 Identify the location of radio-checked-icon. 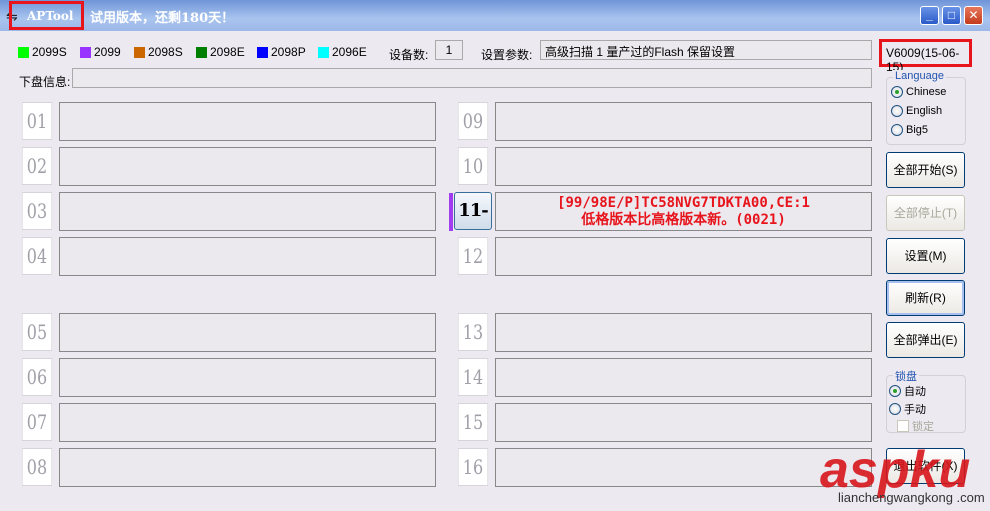
(895, 391).